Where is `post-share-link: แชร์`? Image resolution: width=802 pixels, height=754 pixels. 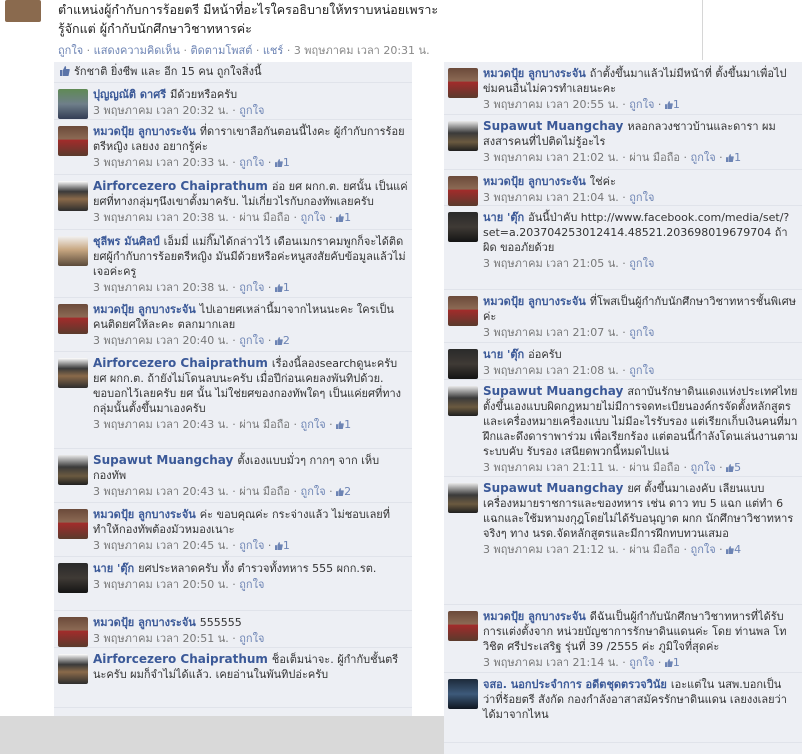 post-share-link: แชร์ is located at coordinates (273, 50).